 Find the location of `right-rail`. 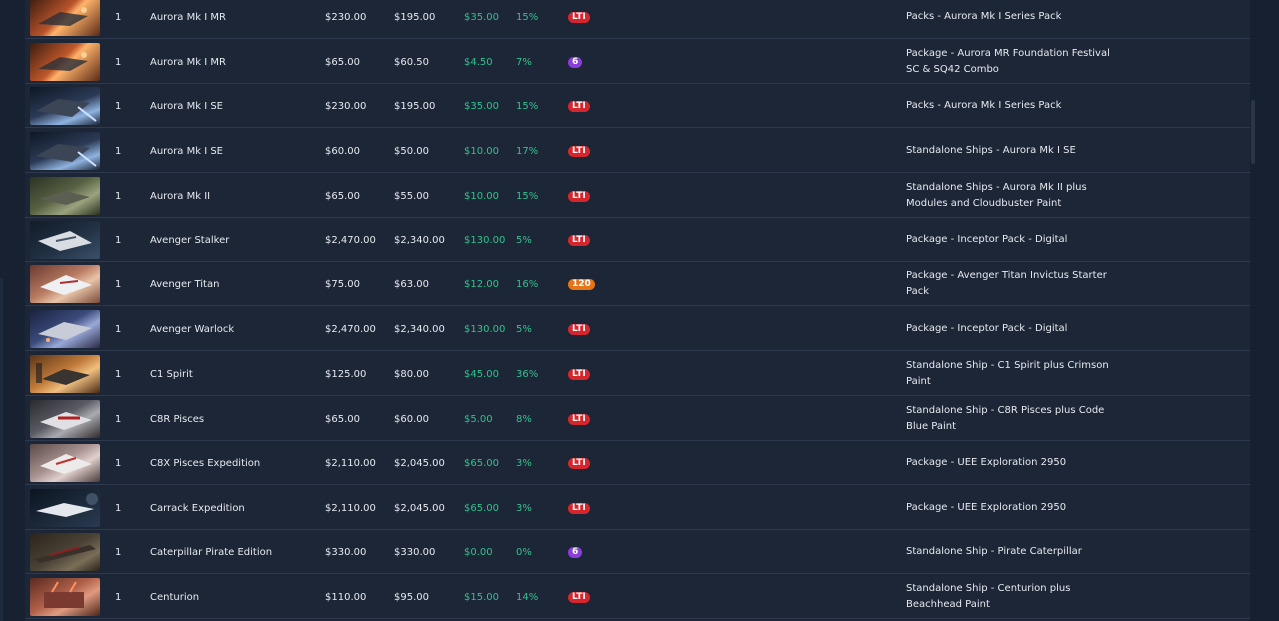

right-rail is located at coordinates (1264, 310).